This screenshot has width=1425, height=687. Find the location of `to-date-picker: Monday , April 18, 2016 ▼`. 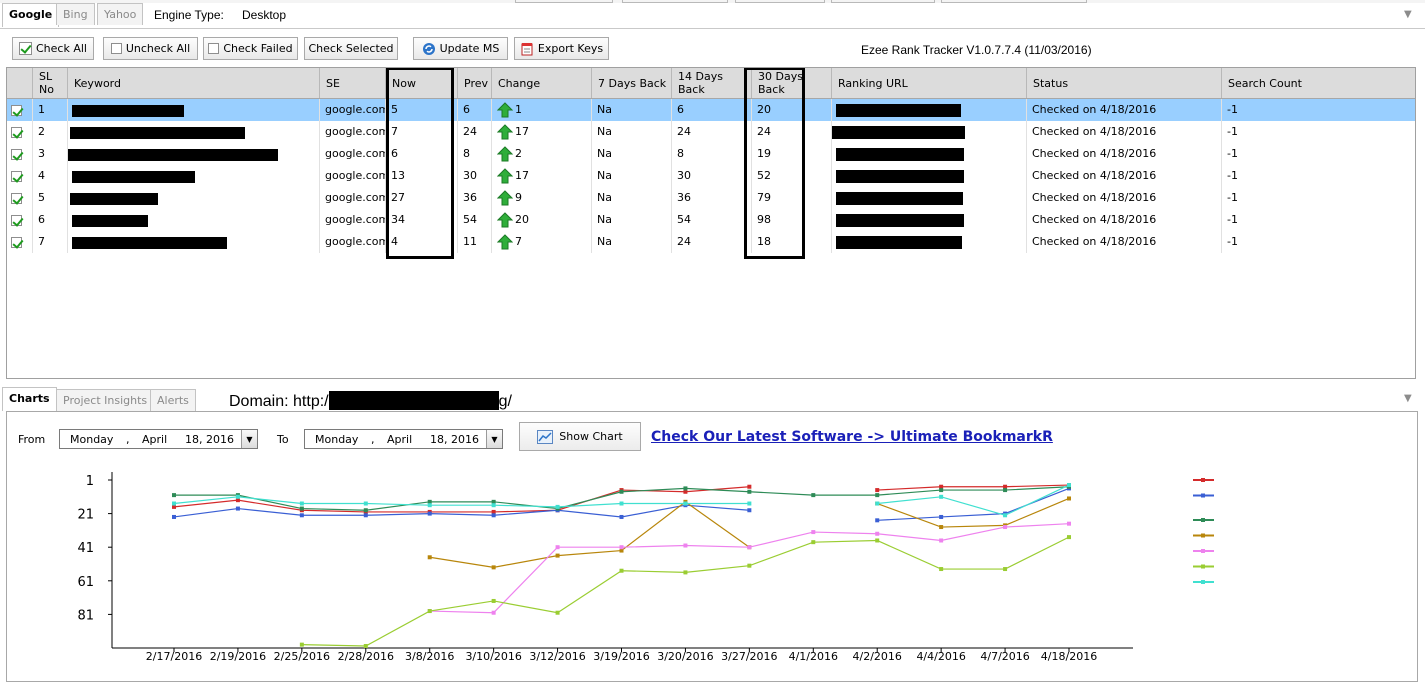

to-date-picker: Monday , April 18, 2016 ▼ is located at coordinates (403, 439).